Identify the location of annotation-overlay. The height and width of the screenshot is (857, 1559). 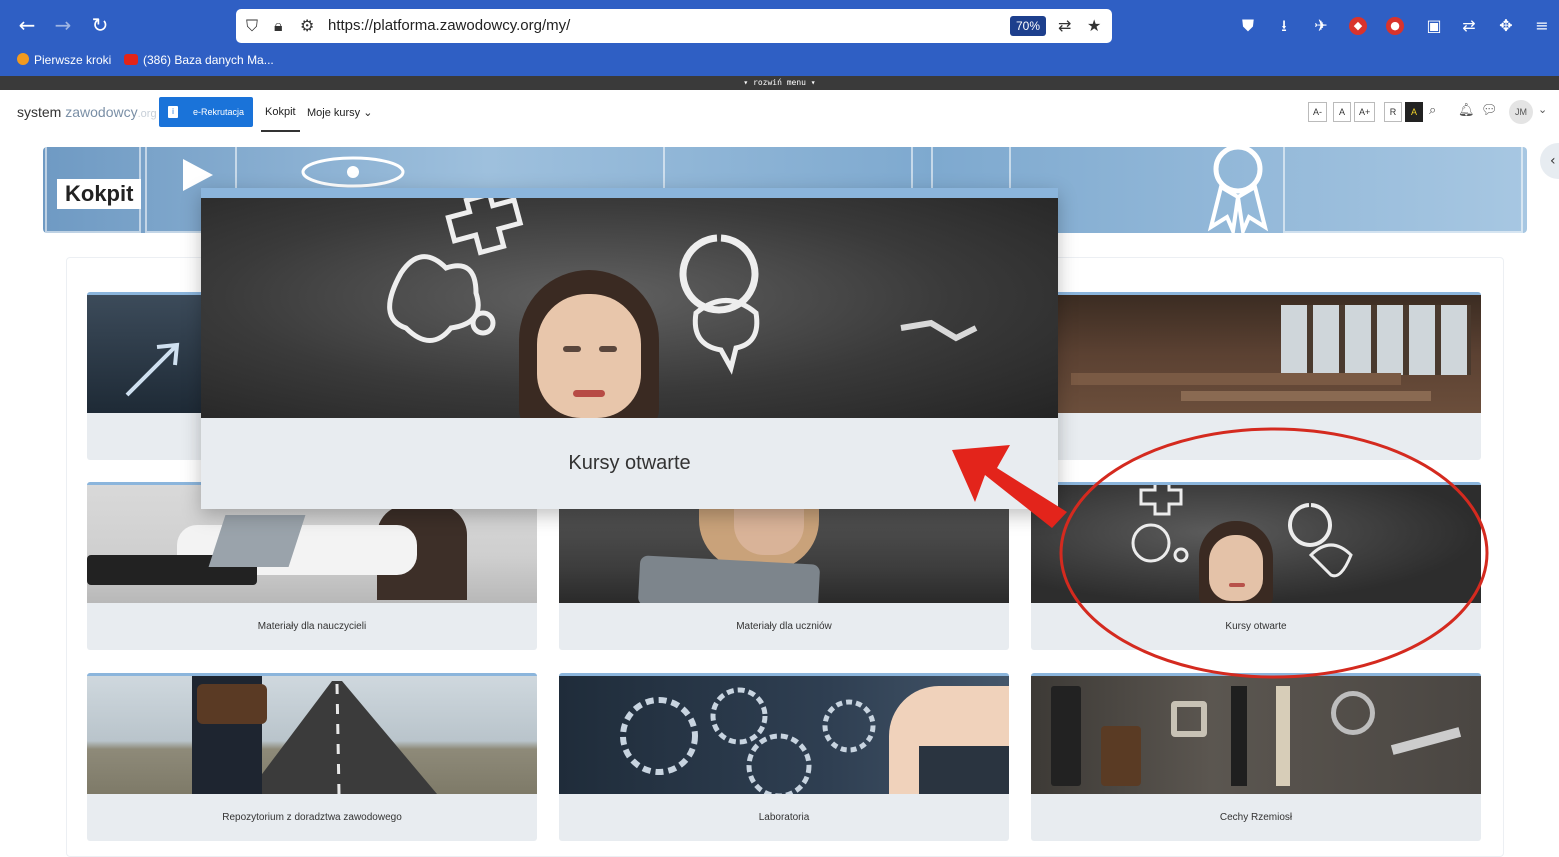
(1220, 553).